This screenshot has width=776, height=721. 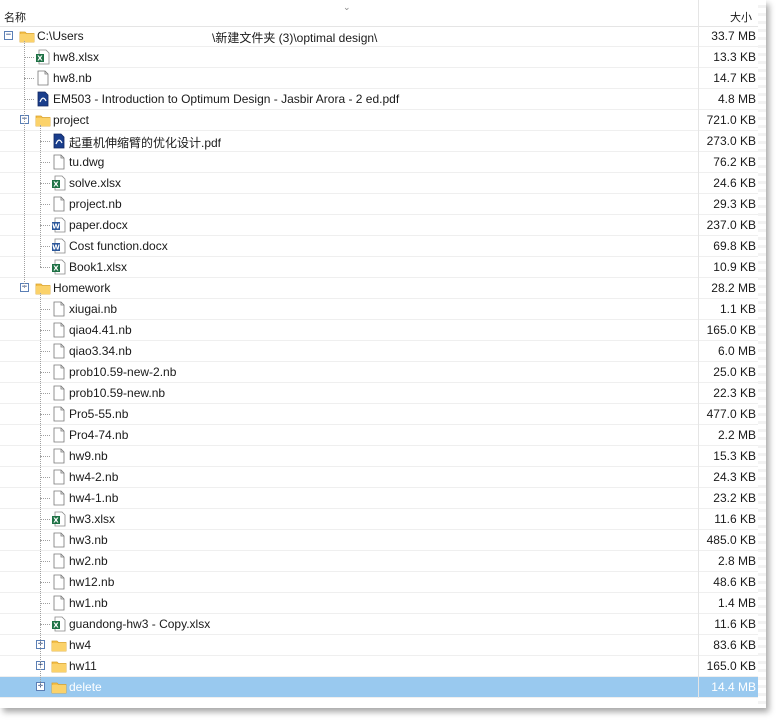 I want to click on item-size: 1.1 KB, so click(x=728, y=309).